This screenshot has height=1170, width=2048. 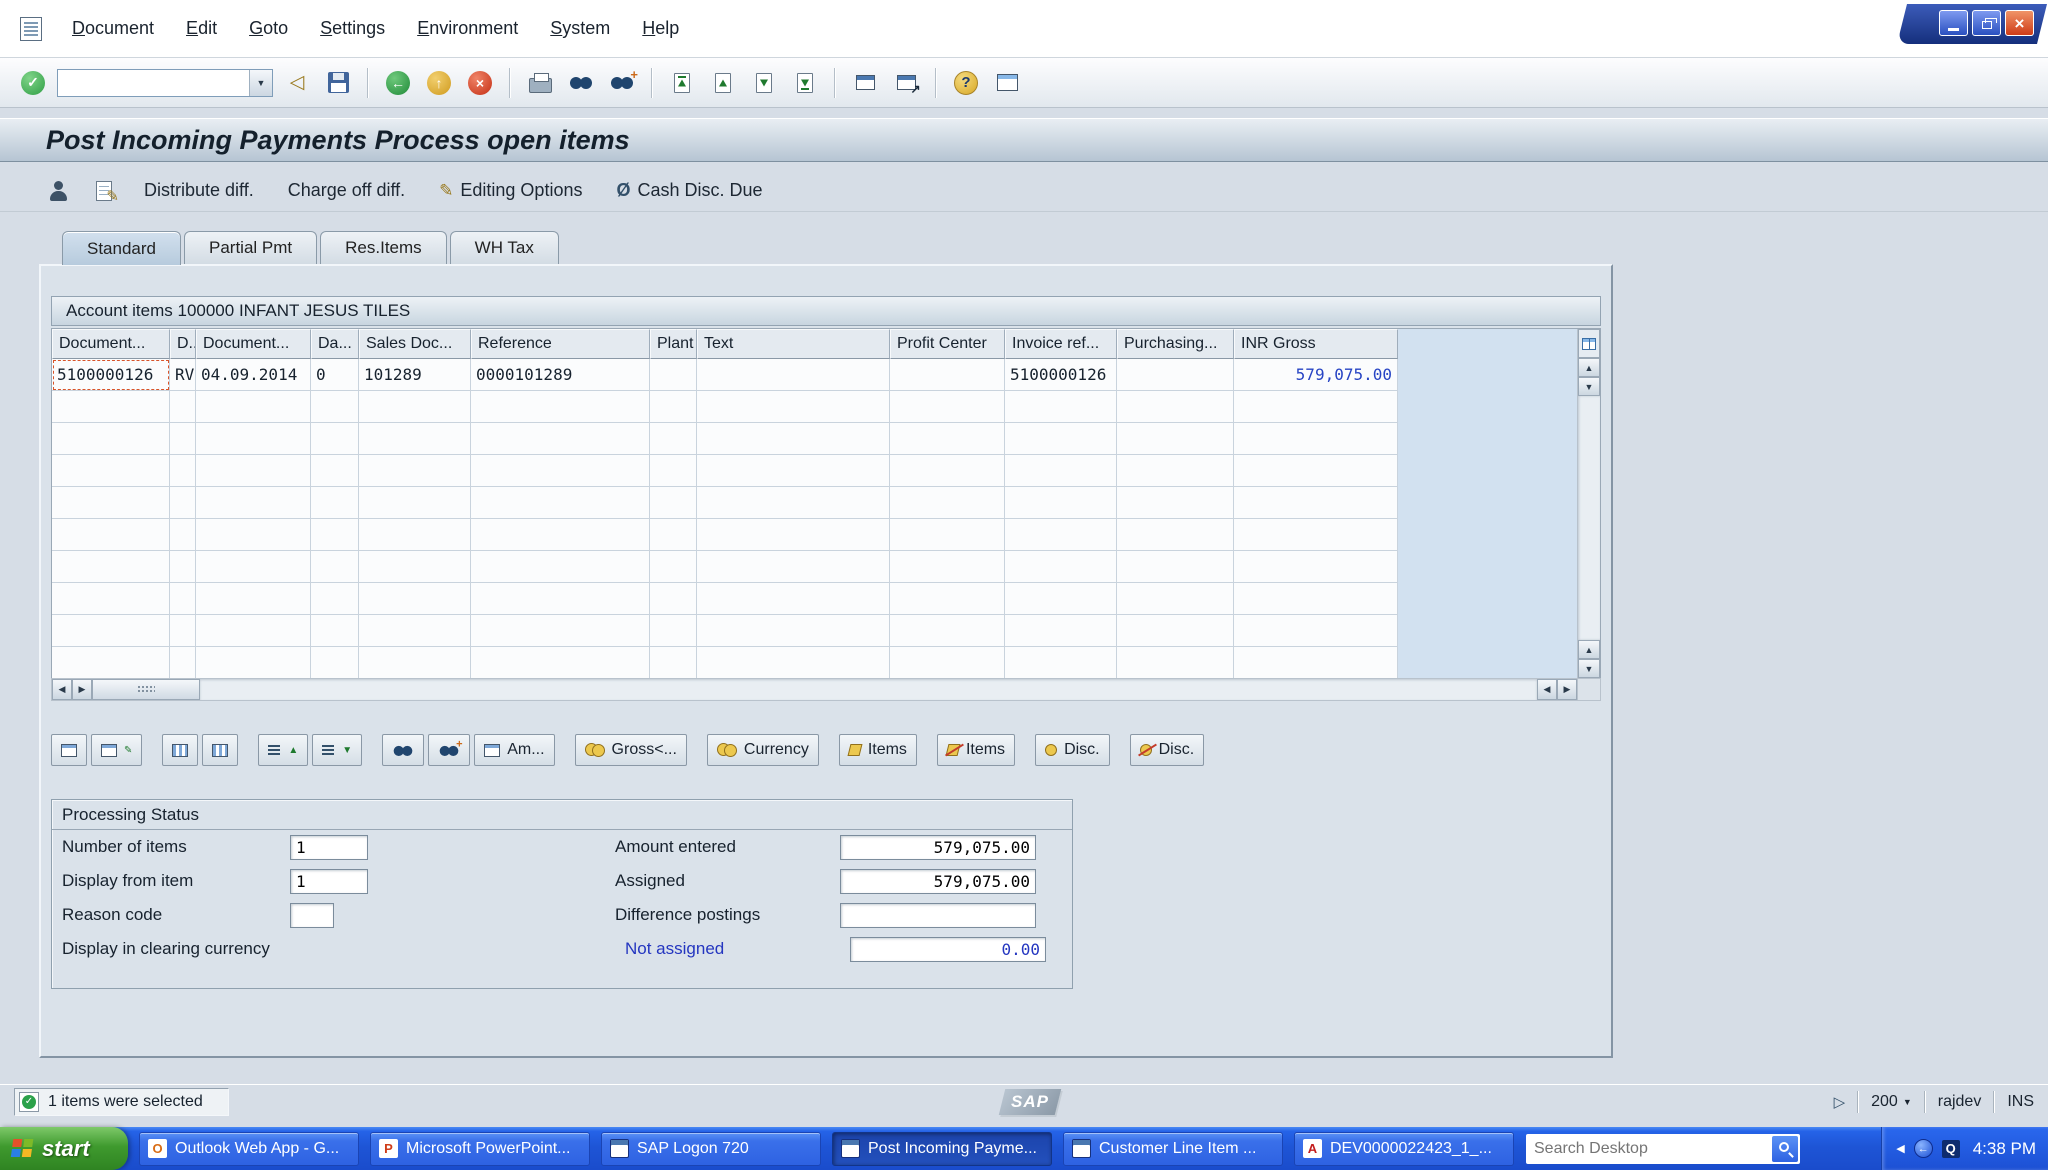 What do you see at coordinates (439, 83) in the screenshot?
I see `exit-button: ↑` at bounding box center [439, 83].